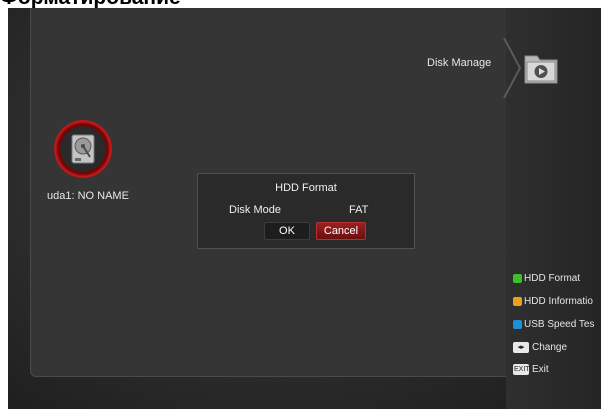  What do you see at coordinates (541, 69) in the screenshot?
I see `media-folder-icon` at bounding box center [541, 69].